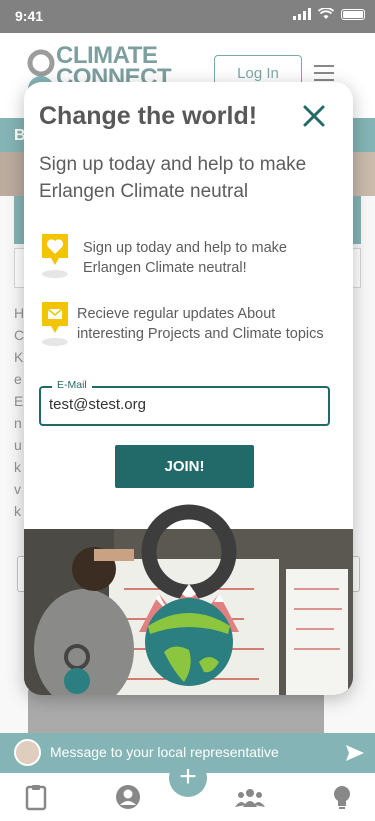  Describe the element at coordinates (72, 385) in the screenshot. I see `email-label: E-Mail` at that location.